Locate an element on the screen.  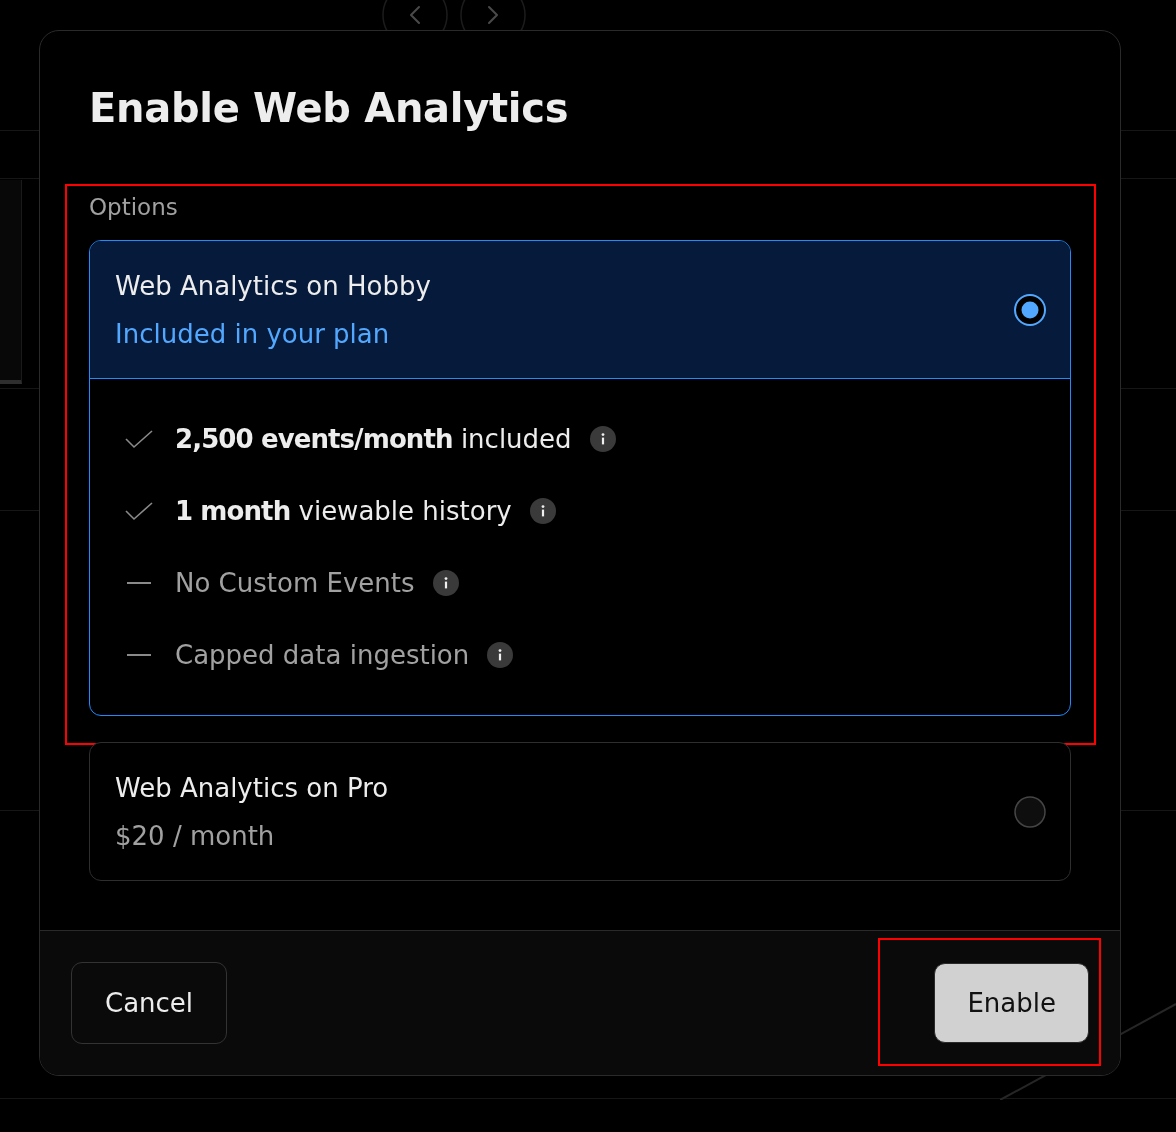
feature-text: No Custom Events is located at coordinates (295, 583).